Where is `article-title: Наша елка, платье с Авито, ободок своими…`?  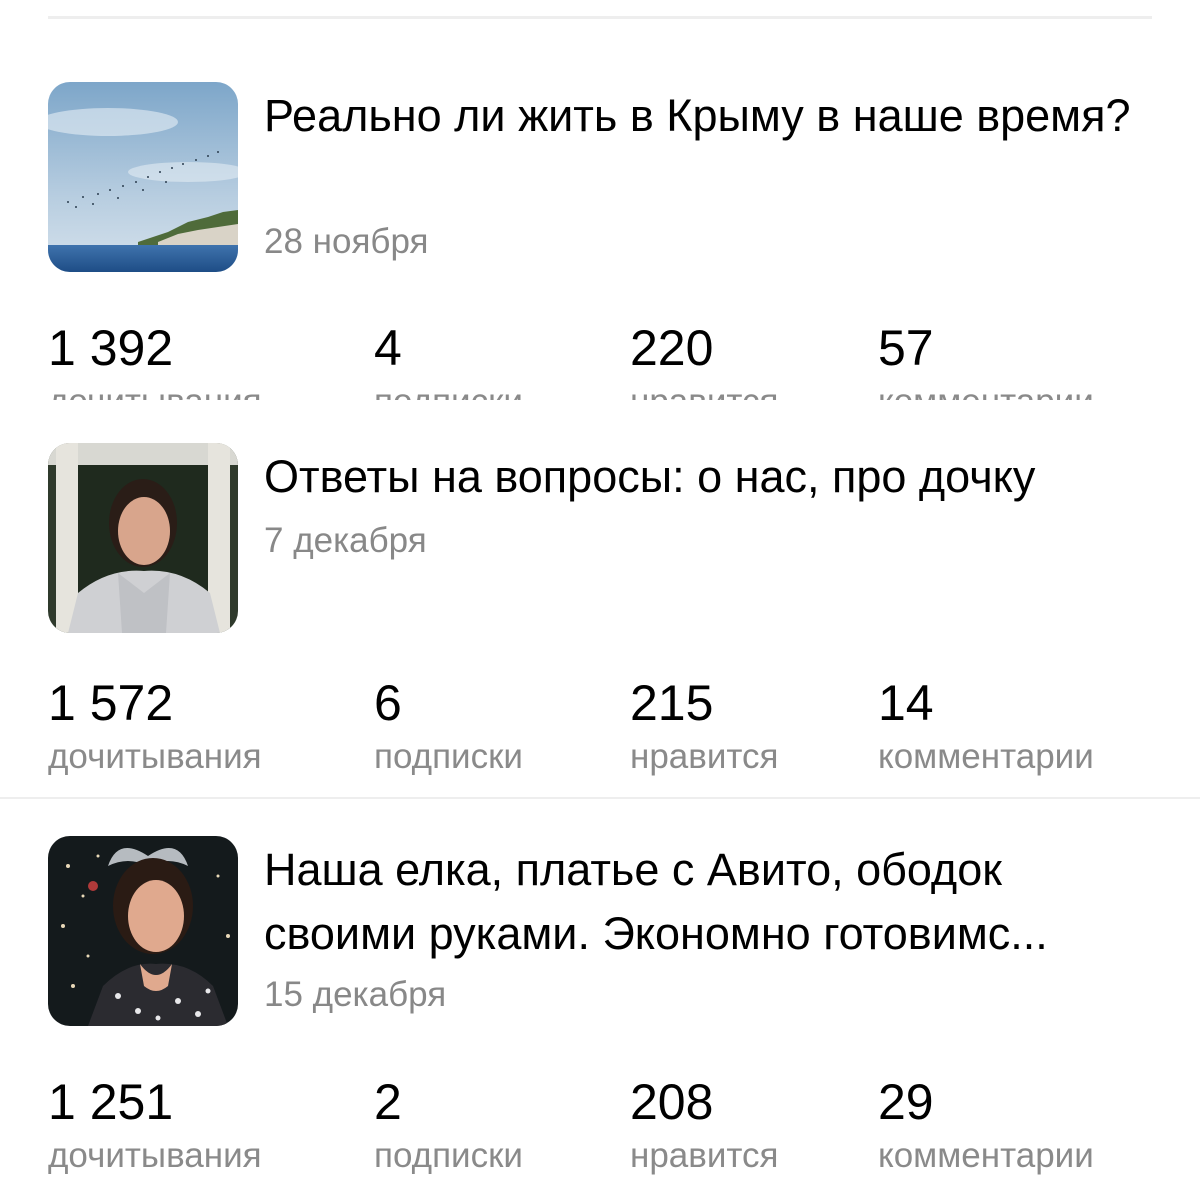 article-title: Наша елка, платье с Авито, ободок своими… is located at coordinates (709, 902).